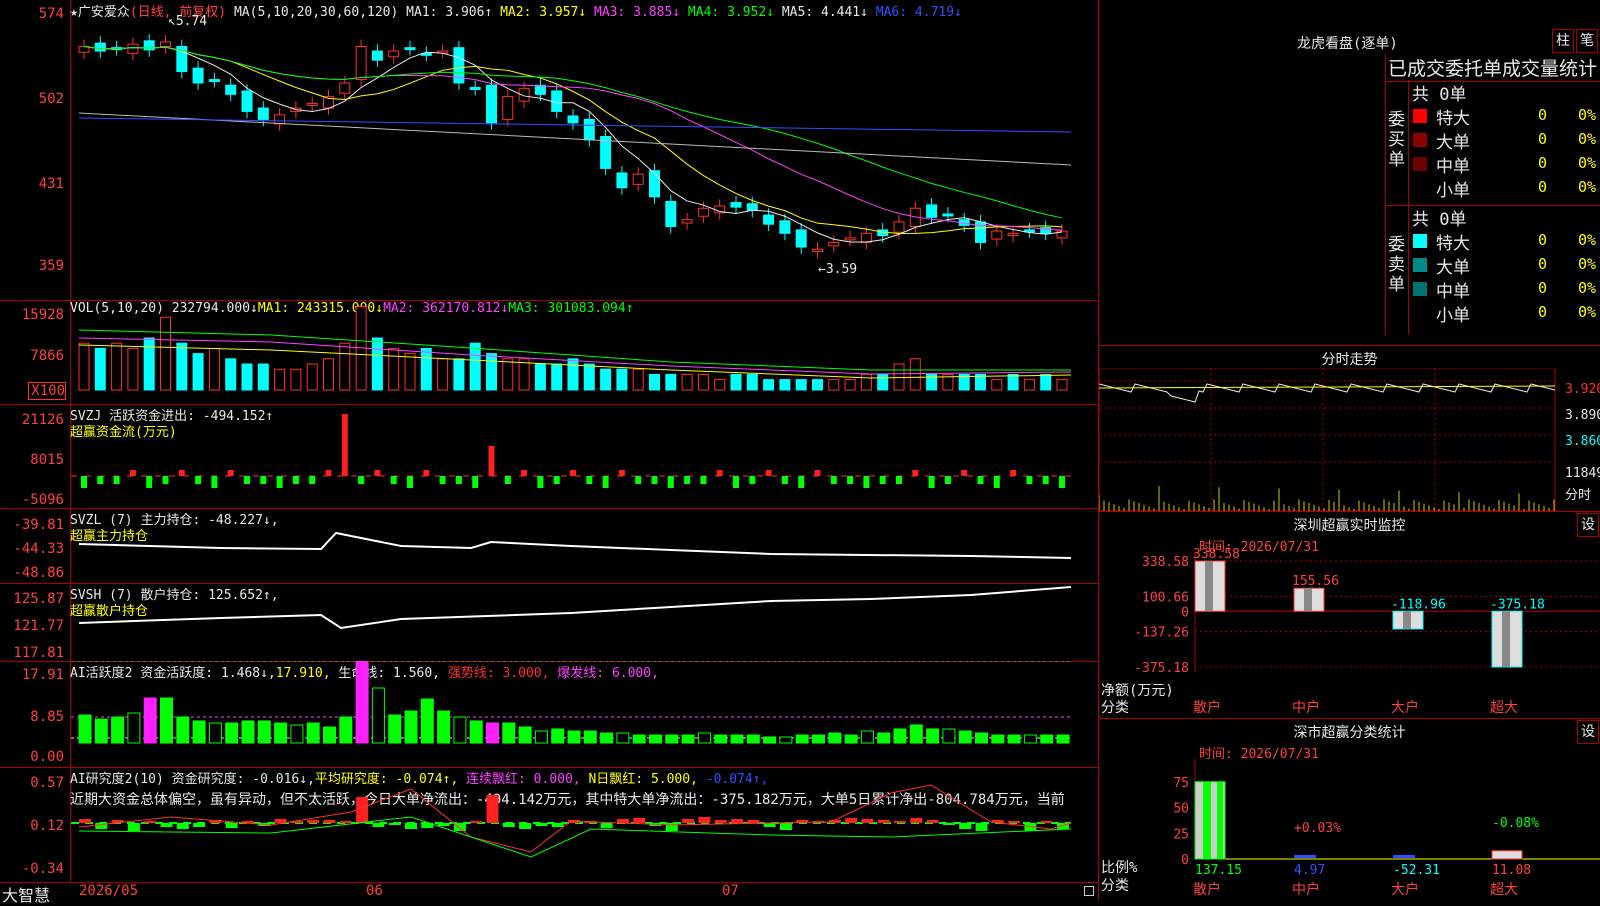  What do you see at coordinates (584, 456) in the screenshot?
I see `svzj-chart` at bounding box center [584, 456].